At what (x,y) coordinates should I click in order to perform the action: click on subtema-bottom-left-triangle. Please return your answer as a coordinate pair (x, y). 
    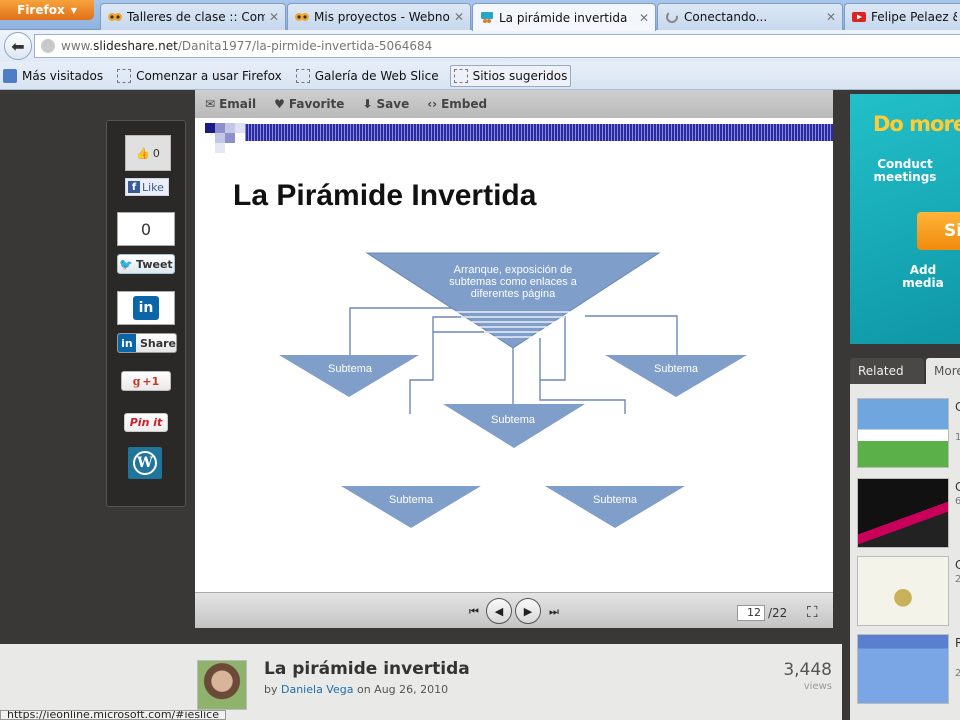
    Looking at the image, I should click on (411, 507).